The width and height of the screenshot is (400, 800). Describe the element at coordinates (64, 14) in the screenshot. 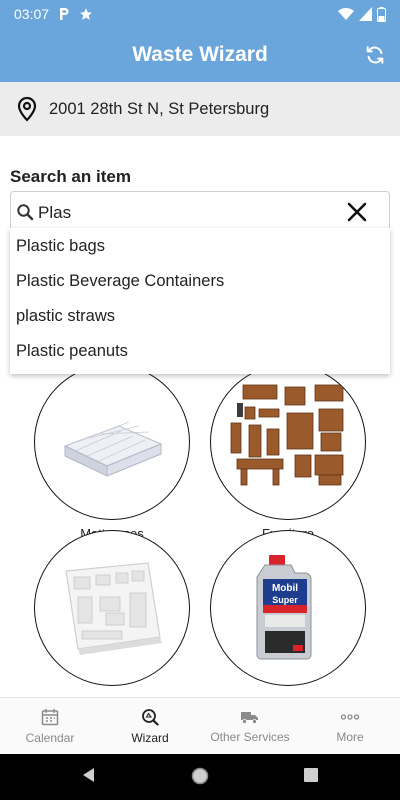

I see `parking-icon` at that location.